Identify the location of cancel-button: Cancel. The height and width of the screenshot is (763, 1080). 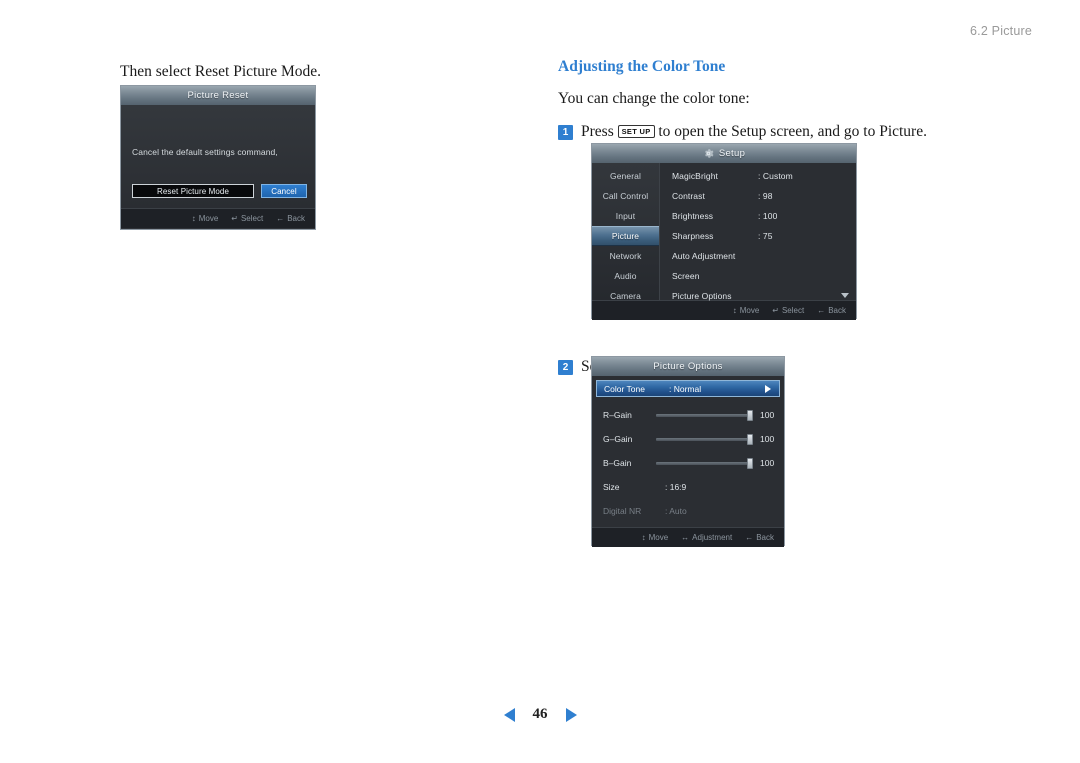
(284, 191).